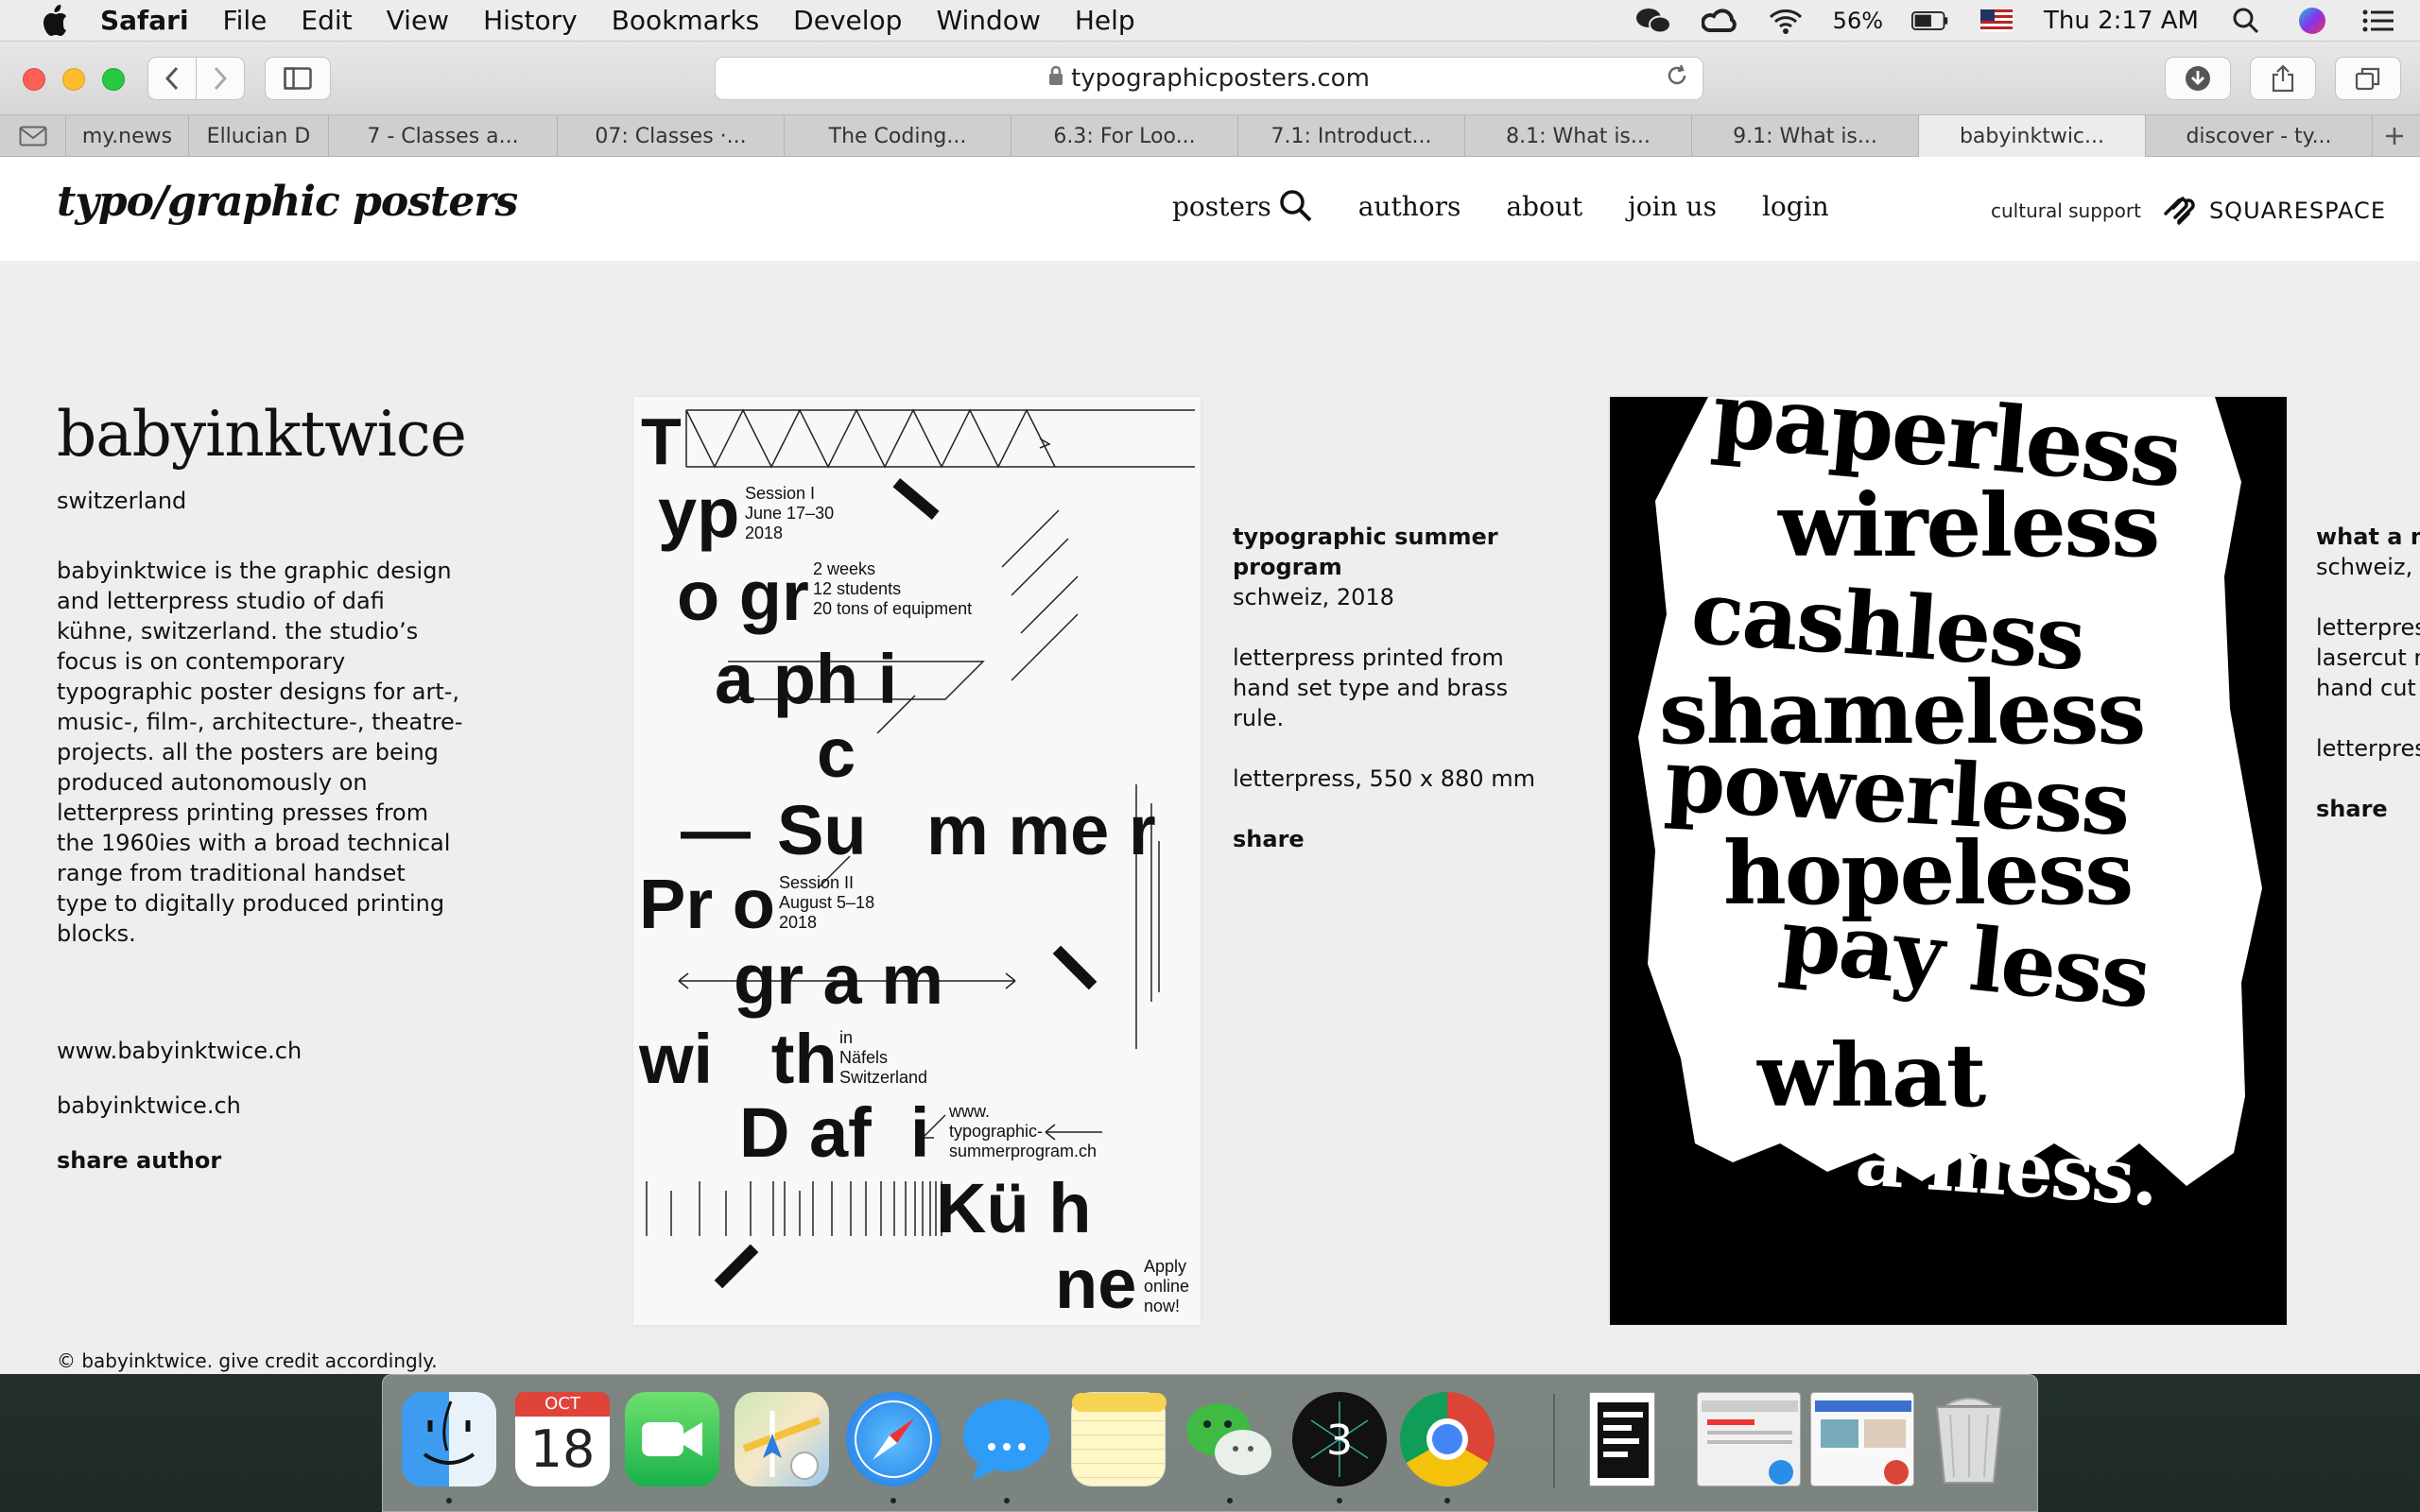  I want to click on menu-bookmarks: Bookmarks, so click(685, 20).